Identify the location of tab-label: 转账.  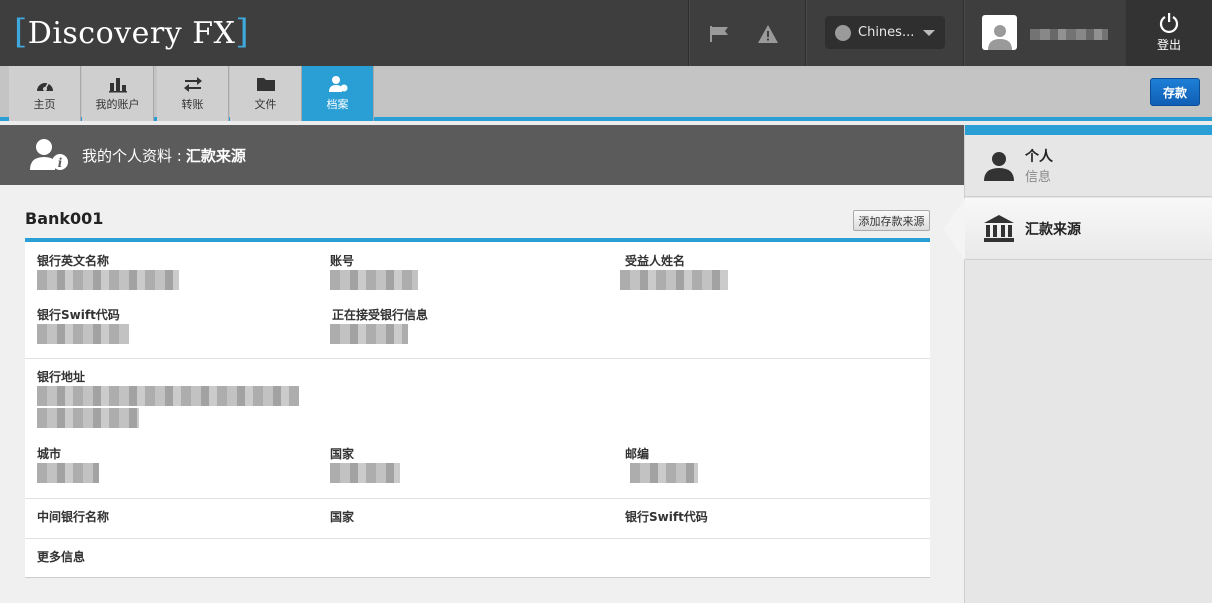
(192, 104).